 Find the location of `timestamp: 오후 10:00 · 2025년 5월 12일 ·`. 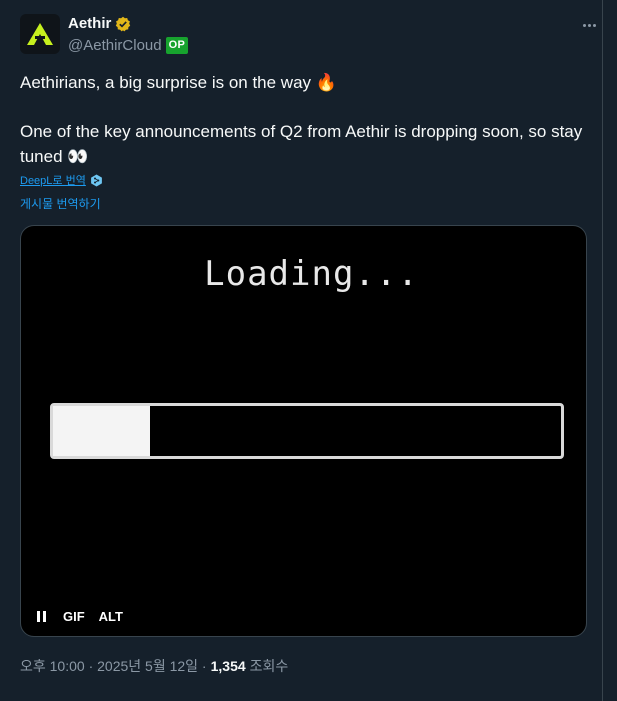

timestamp: 오후 10:00 · 2025년 5월 12일 · is located at coordinates (113, 666).